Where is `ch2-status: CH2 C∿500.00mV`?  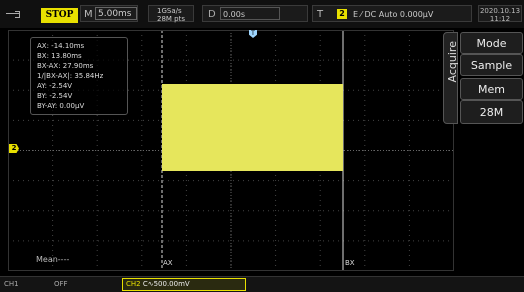 ch2-status: CH2 C∿500.00mV is located at coordinates (184, 284).